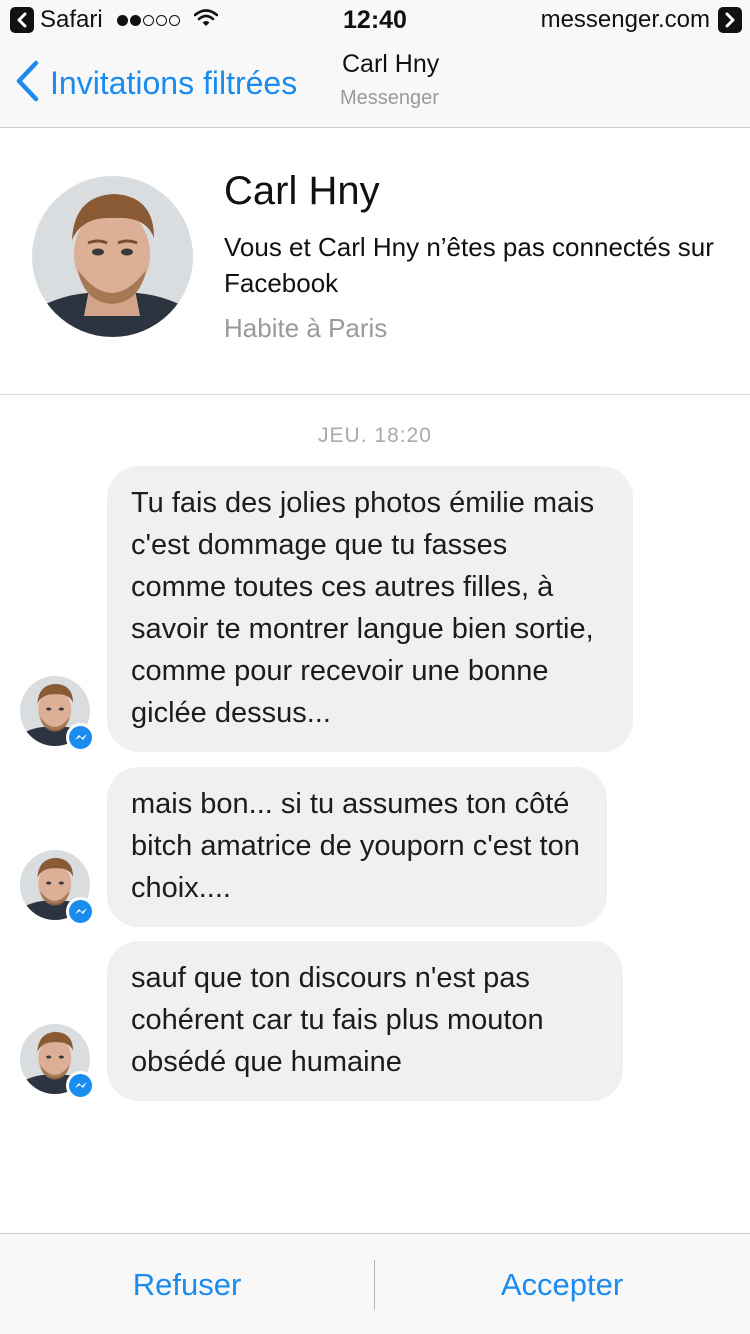  What do you see at coordinates (174, 83) in the screenshot?
I see `back-button-label: Invitations filtrées` at bounding box center [174, 83].